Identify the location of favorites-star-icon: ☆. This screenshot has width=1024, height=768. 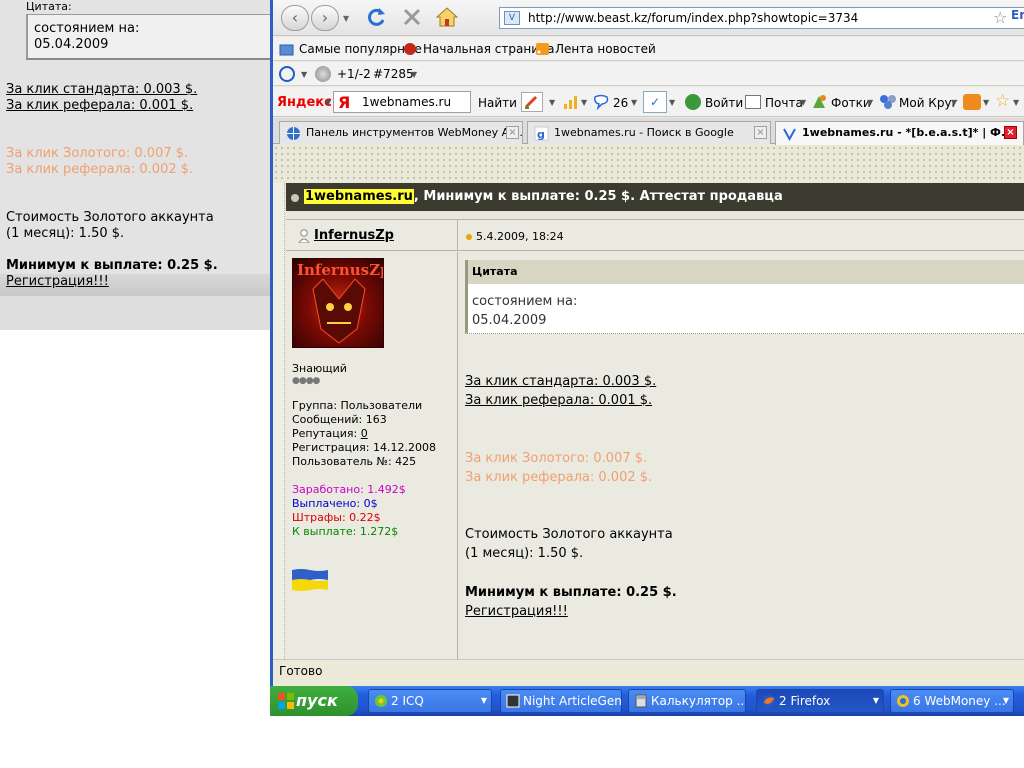
(1002, 101).